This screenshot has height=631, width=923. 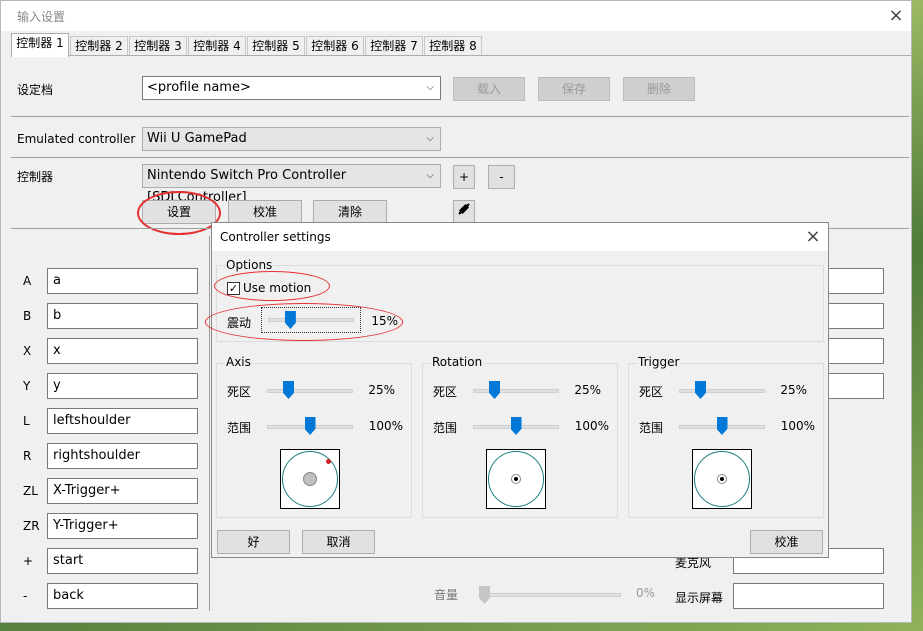 What do you see at coordinates (31, 526) in the screenshot?
I see `mapping-key: ZR` at bounding box center [31, 526].